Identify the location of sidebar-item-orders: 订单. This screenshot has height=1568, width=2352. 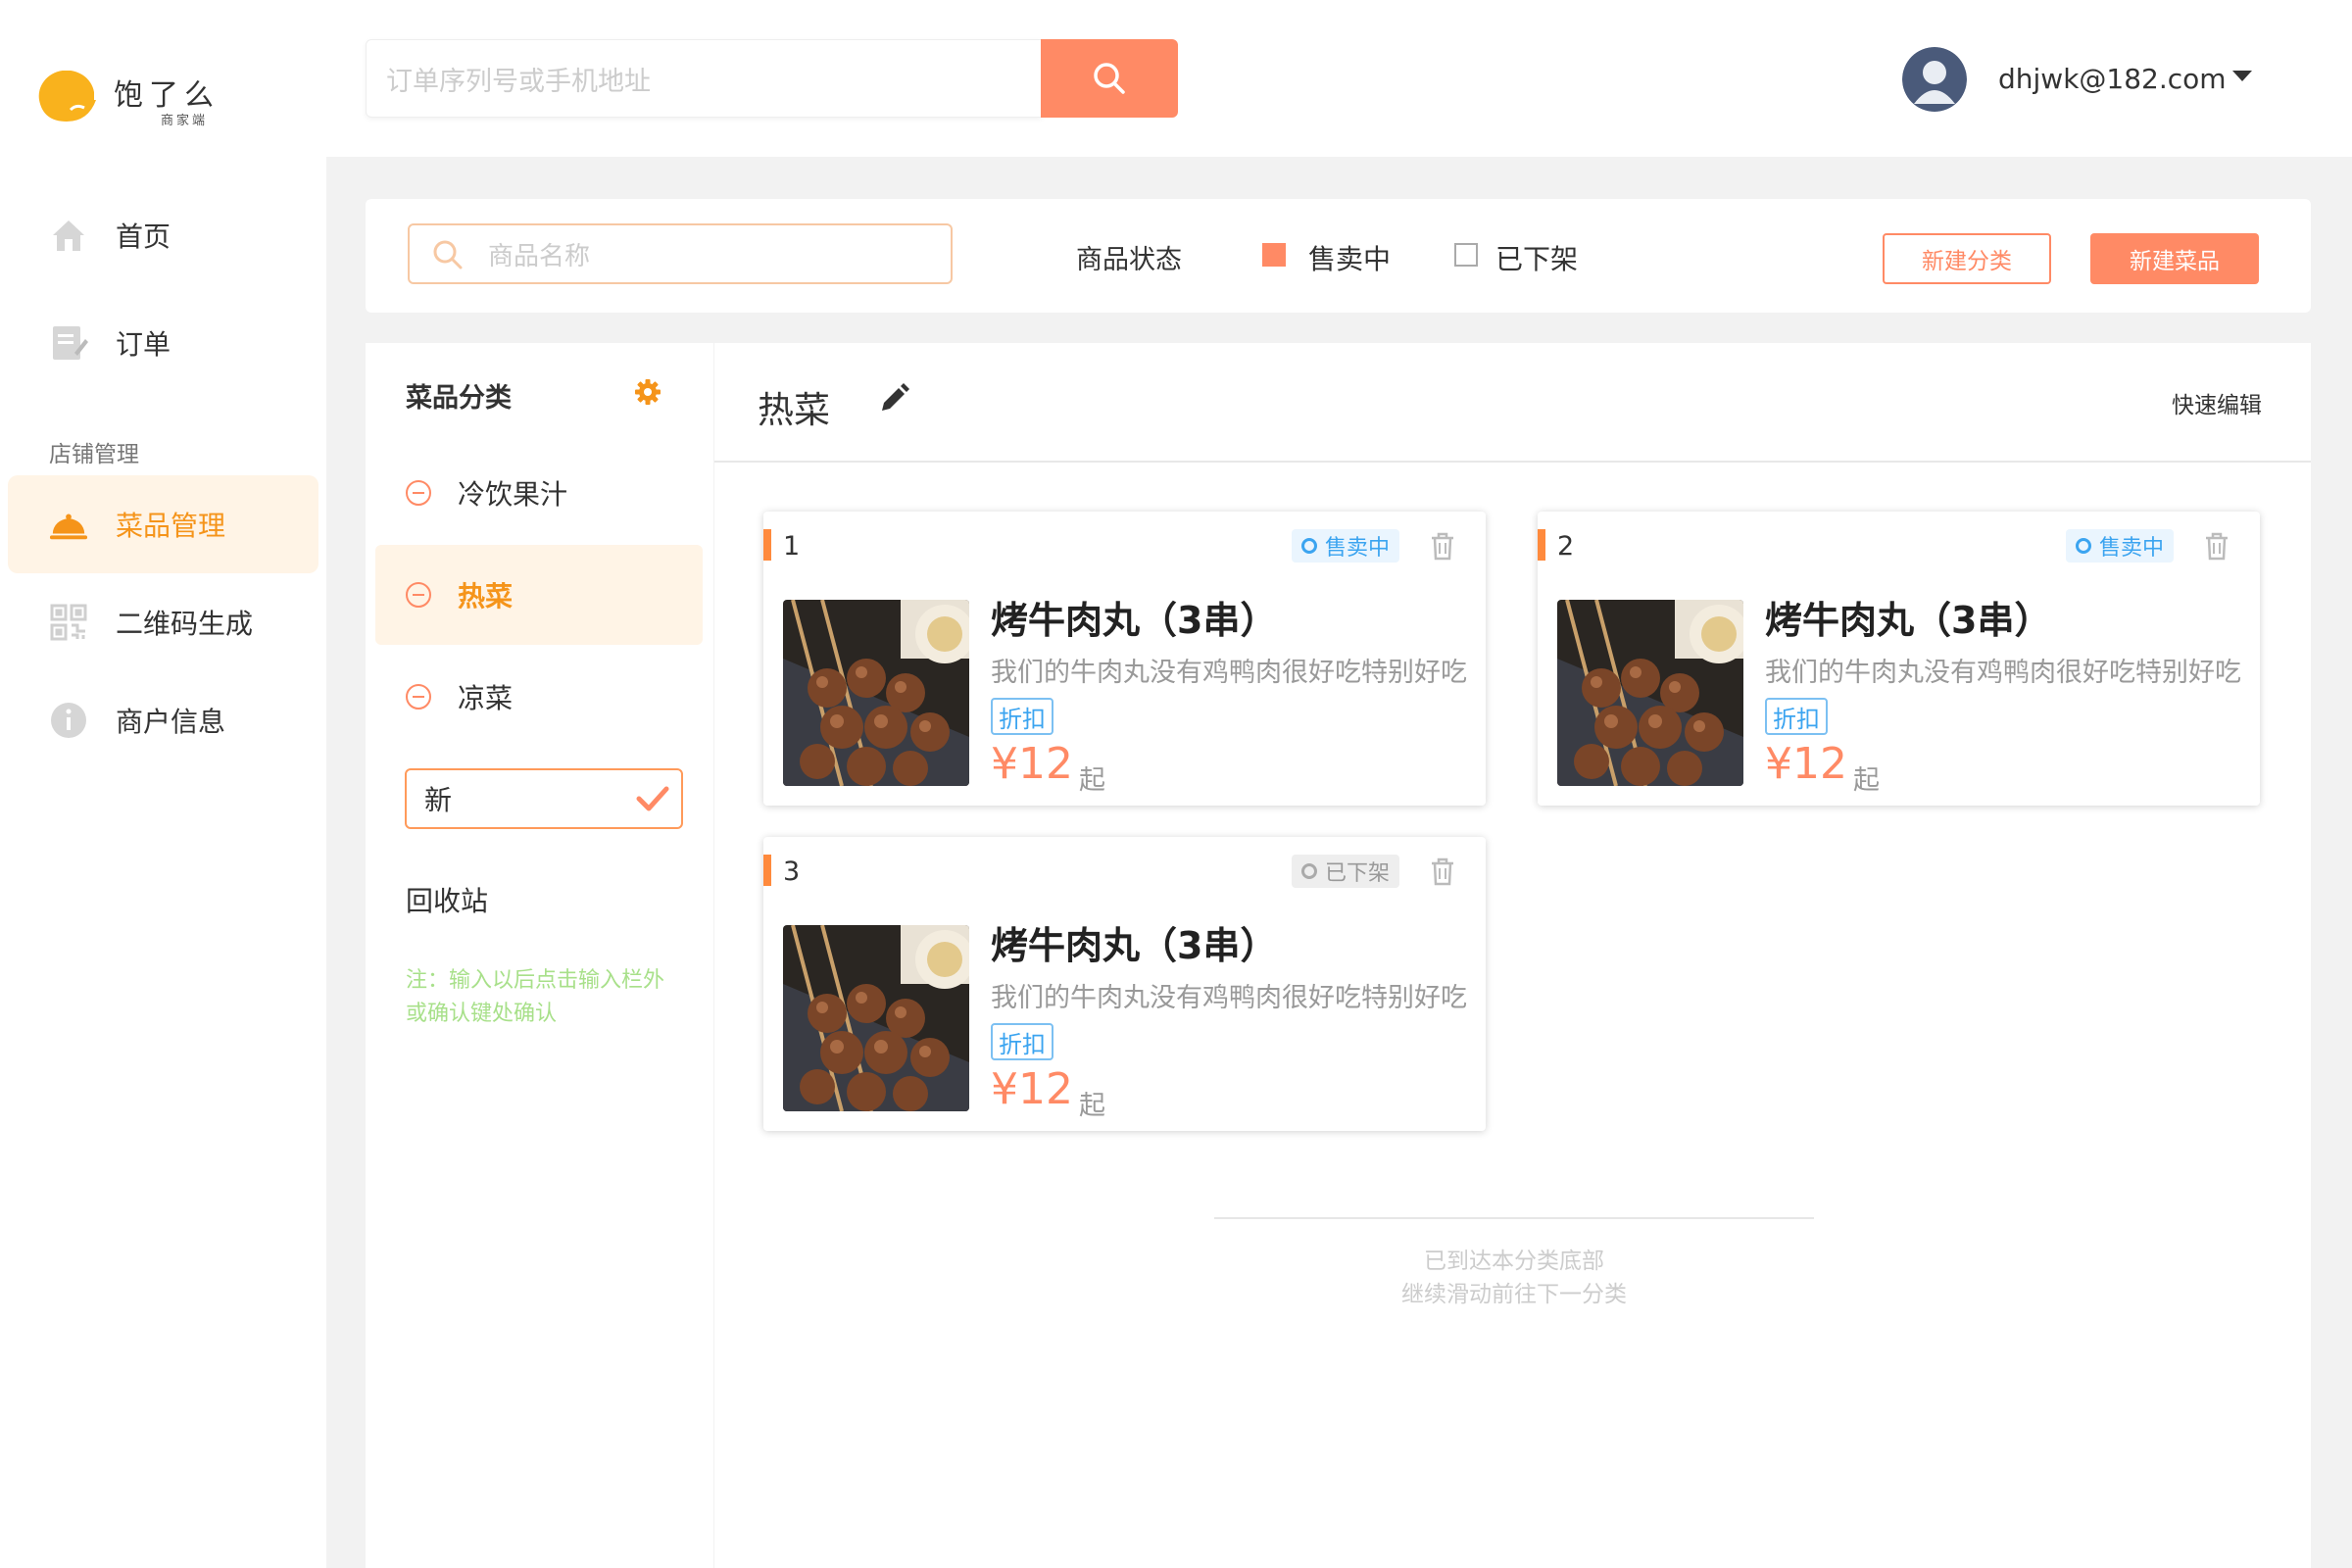
(163, 343).